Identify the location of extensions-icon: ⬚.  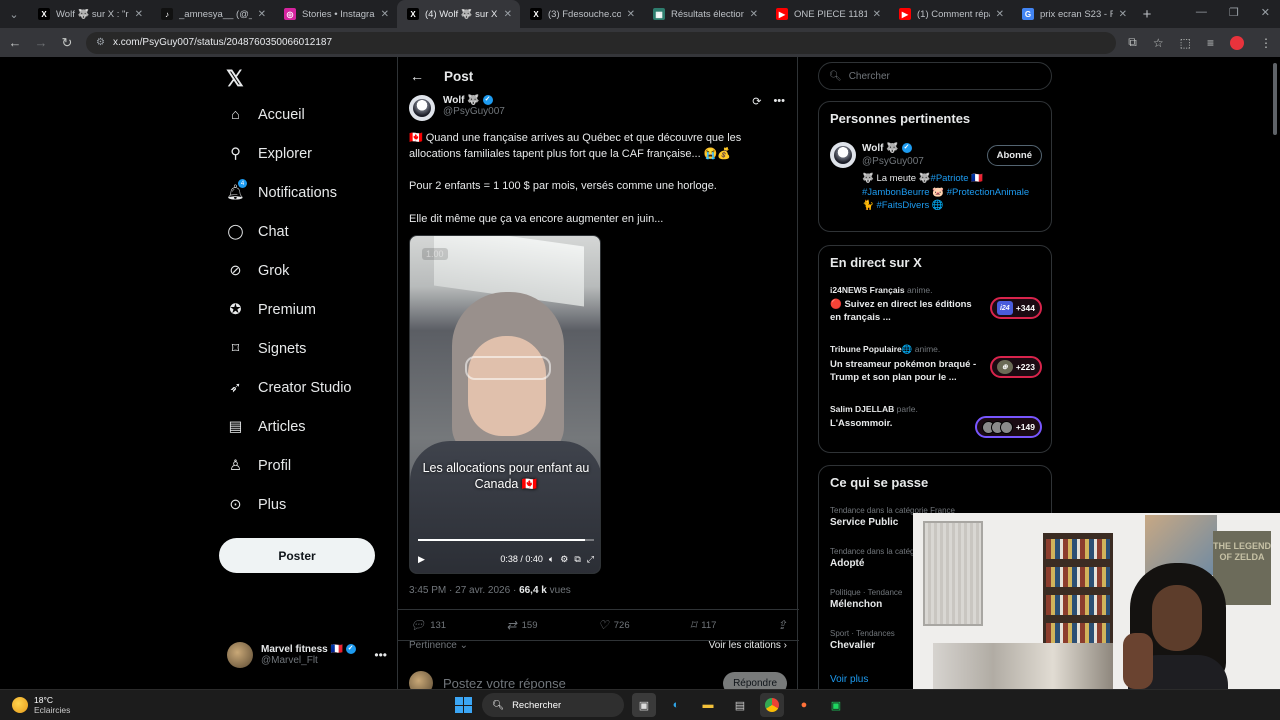
(1185, 43).